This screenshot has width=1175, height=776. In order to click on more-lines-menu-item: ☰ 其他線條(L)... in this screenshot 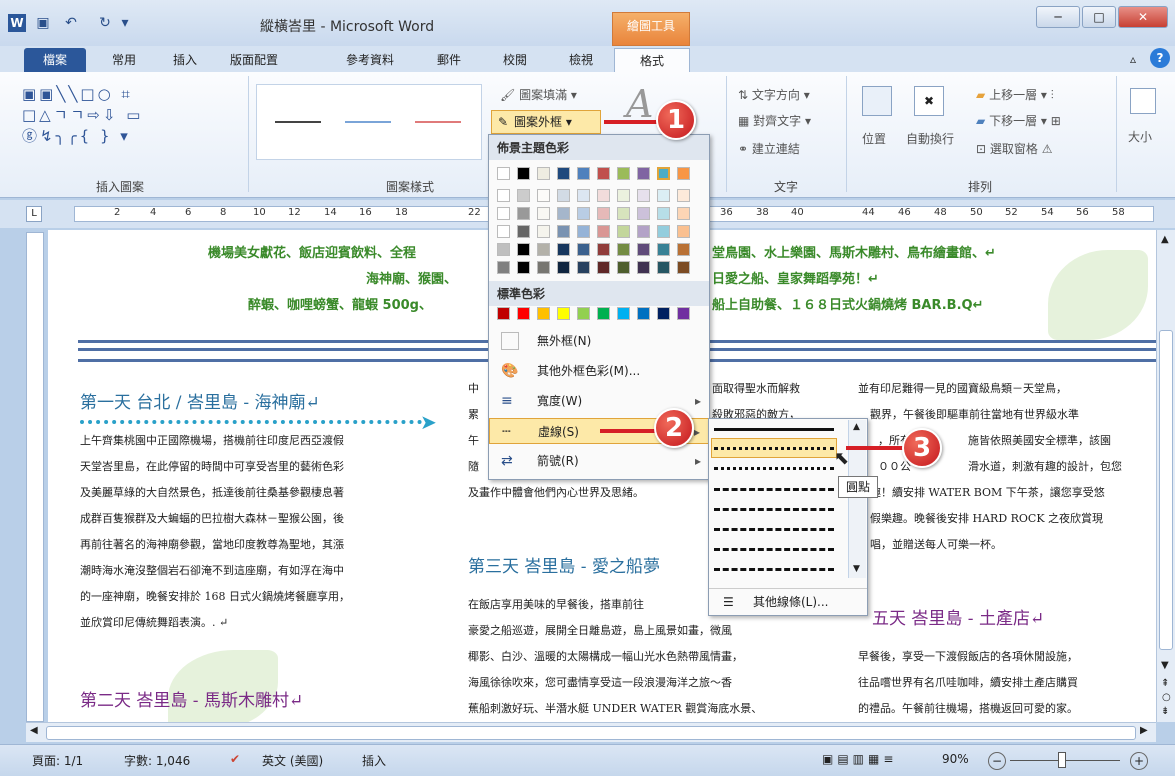, I will do `click(788, 601)`.